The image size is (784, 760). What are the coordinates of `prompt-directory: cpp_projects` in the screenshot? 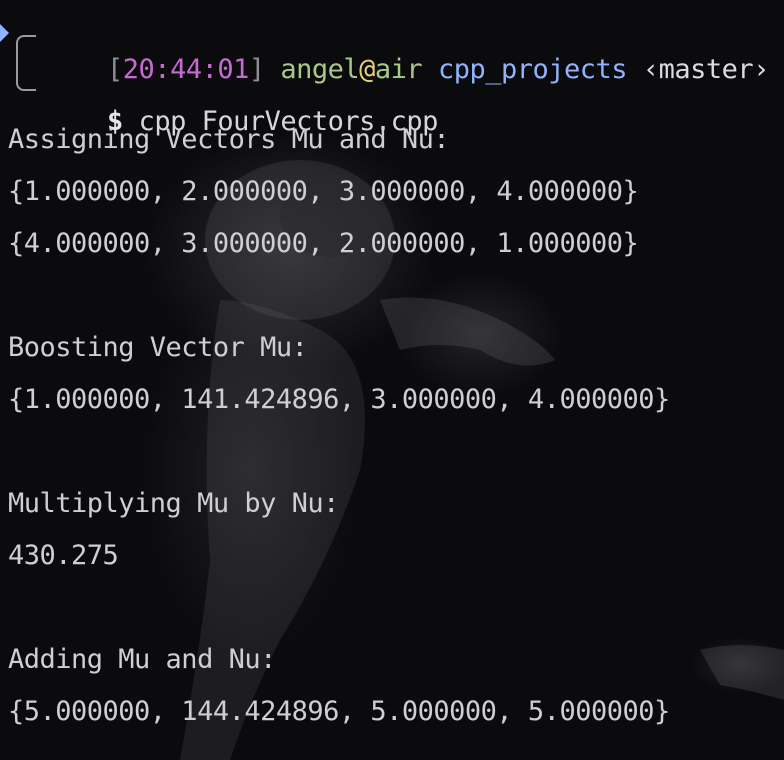 It's located at (532, 69).